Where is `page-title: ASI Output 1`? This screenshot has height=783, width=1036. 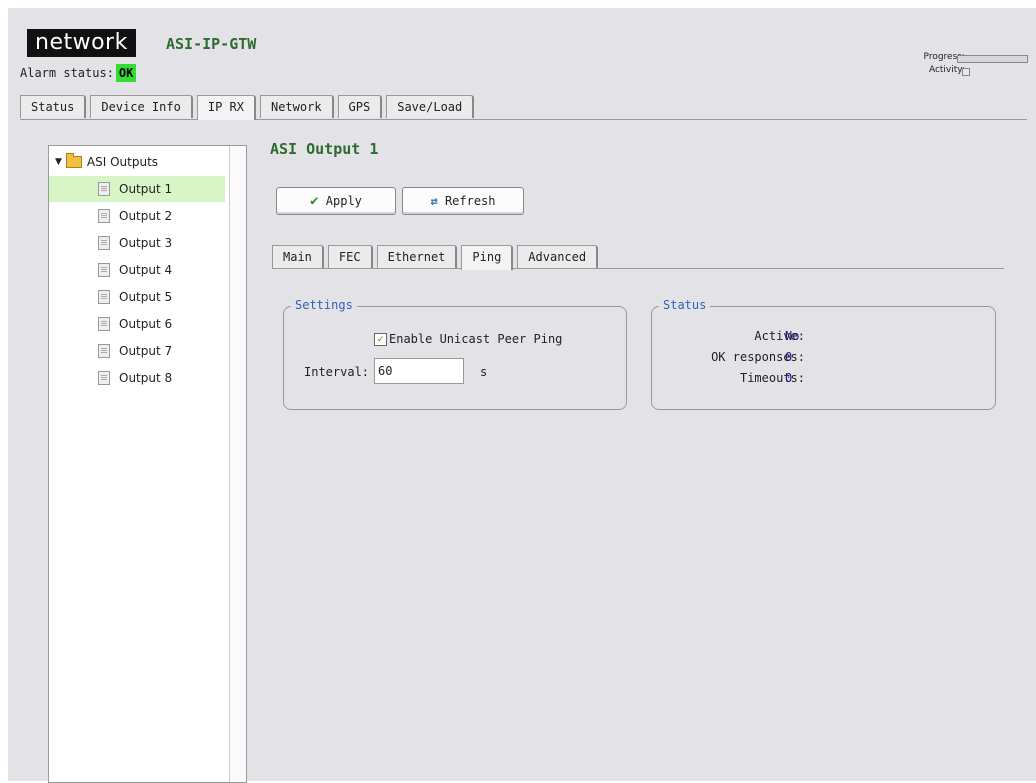
page-title: ASI Output 1 is located at coordinates (324, 149).